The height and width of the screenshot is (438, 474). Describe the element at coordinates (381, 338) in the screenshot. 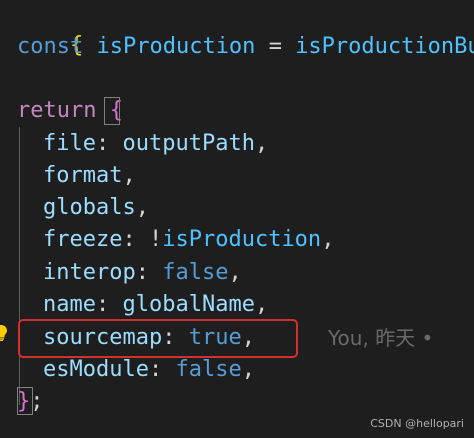

I see `git-blame-annotation: You, 昨天 •` at that location.